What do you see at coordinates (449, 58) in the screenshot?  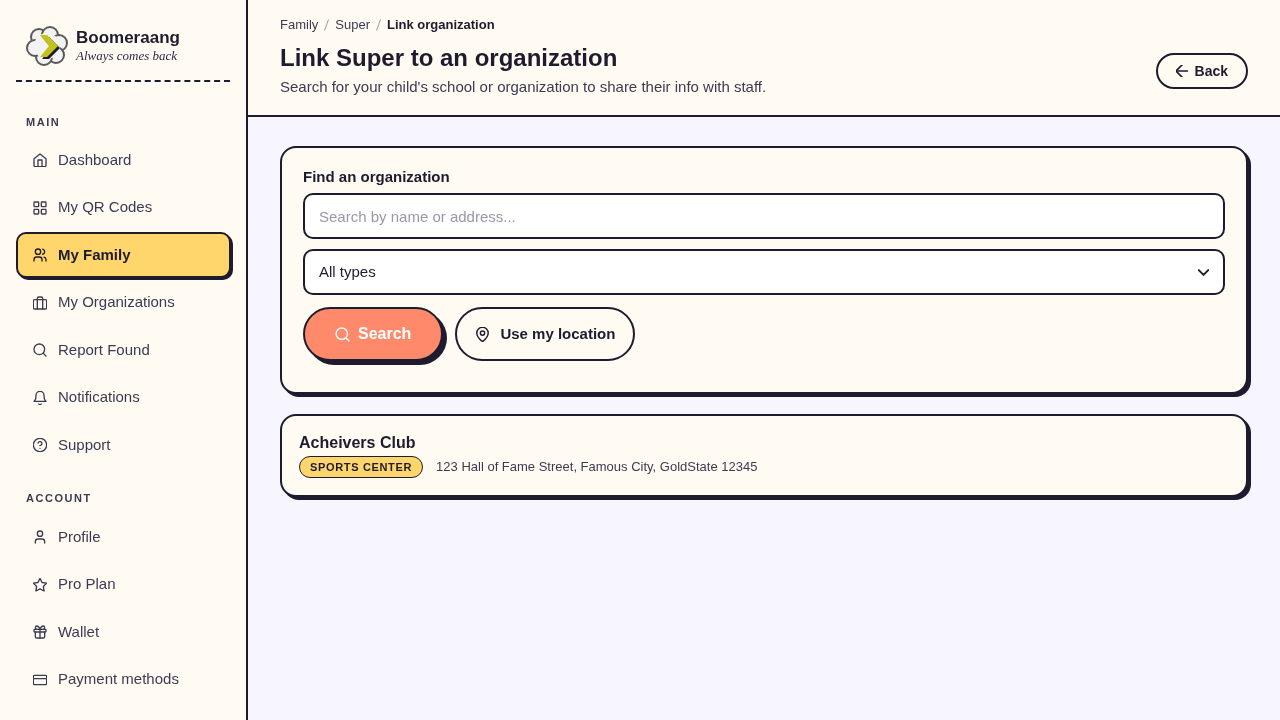 I see `page-title: Link Super to an organization` at bounding box center [449, 58].